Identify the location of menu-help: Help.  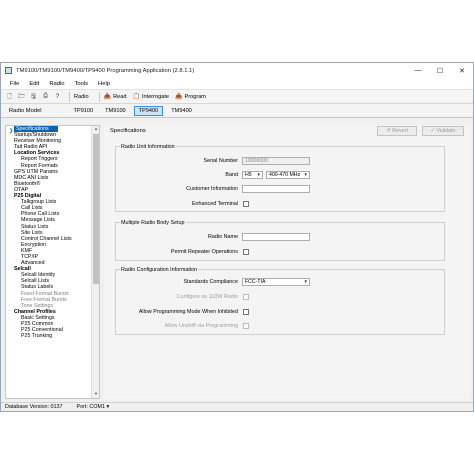
(104, 84).